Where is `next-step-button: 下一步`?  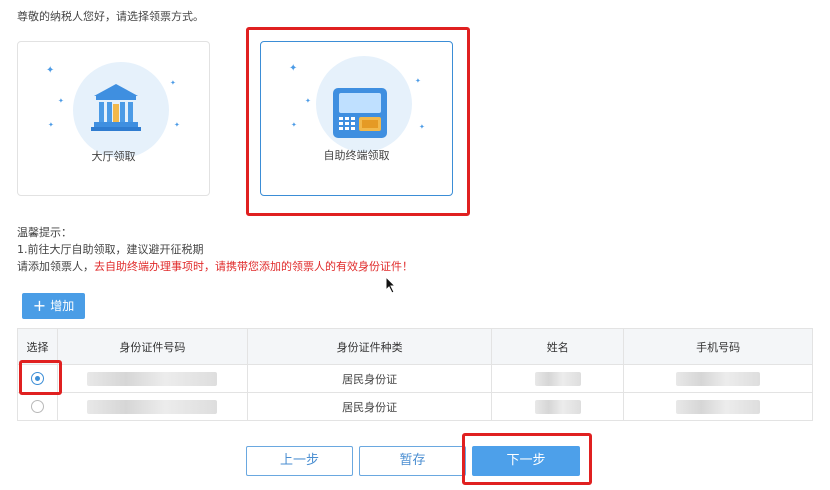 next-step-button: 下一步 is located at coordinates (526, 461).